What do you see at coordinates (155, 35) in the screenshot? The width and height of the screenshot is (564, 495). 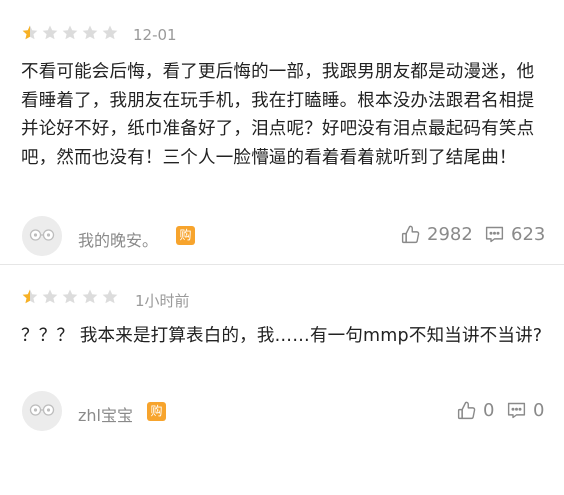 I see `review-date: 12-01` at bounding box center [155, 35].